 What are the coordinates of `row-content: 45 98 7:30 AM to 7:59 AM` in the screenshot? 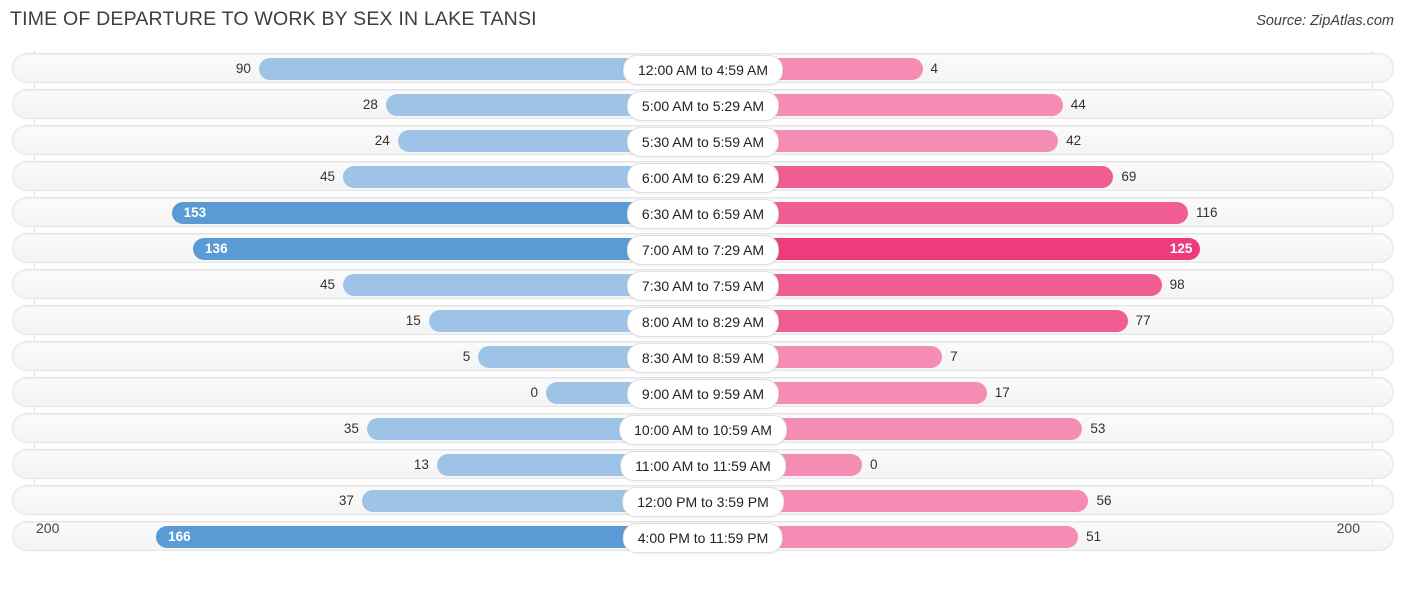 It's located at (703, 285).